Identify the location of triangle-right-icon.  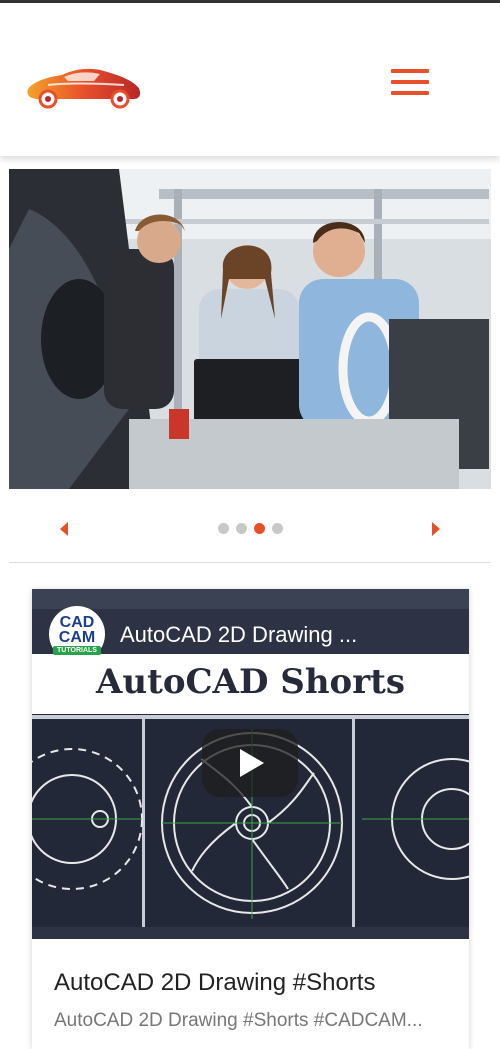
(436, 529).